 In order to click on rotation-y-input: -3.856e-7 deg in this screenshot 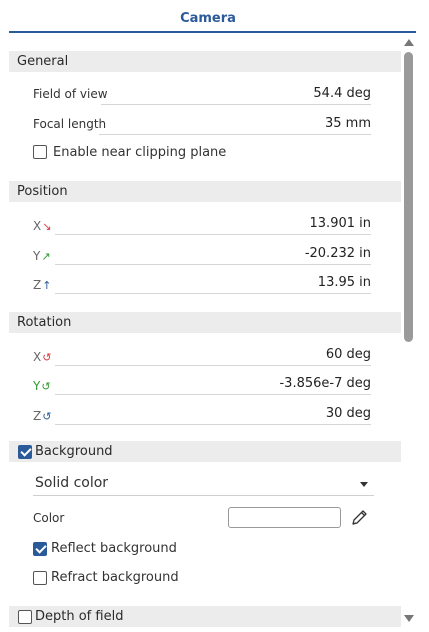, I will do `click(213, 384)`.